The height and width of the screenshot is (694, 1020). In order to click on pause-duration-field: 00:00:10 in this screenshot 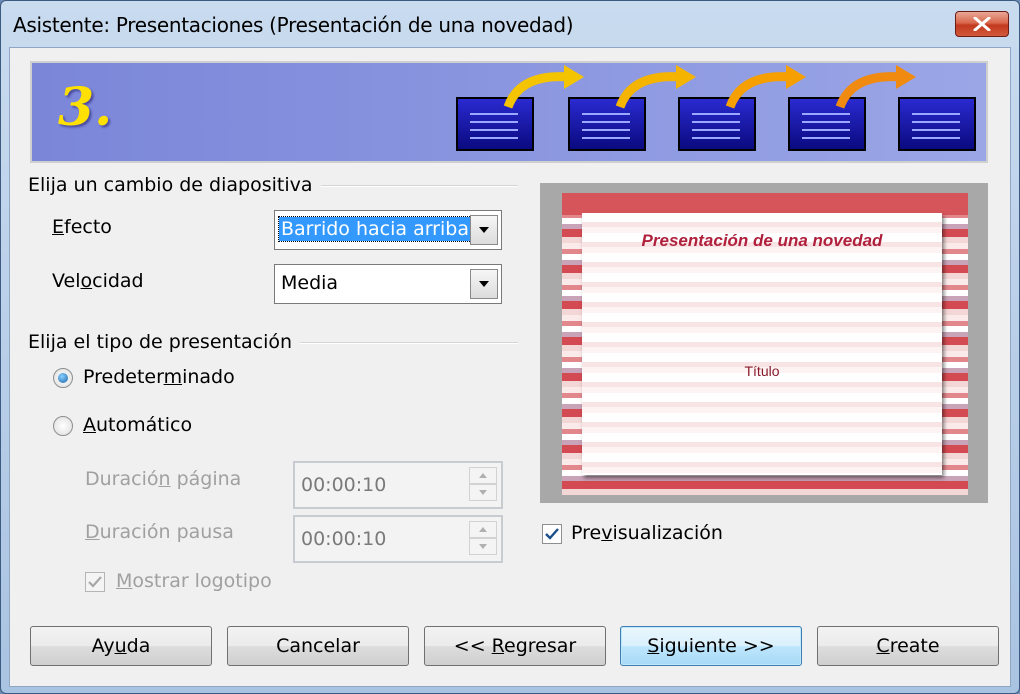, I will do `click(398, 539)`.